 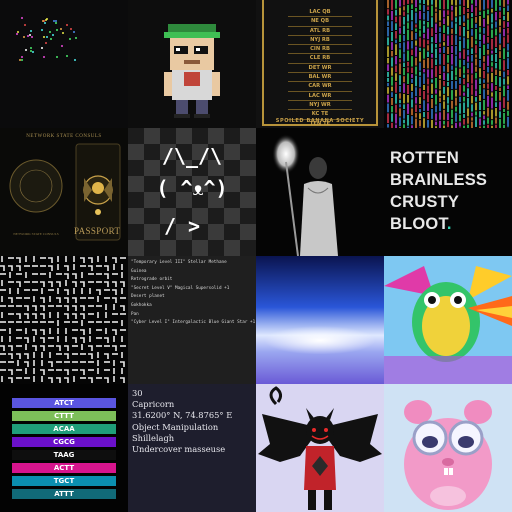 What do you see at coordinates (135, 314) in the screenshot?
I see `trait-line: Pan` at bounding box center [135, 314].